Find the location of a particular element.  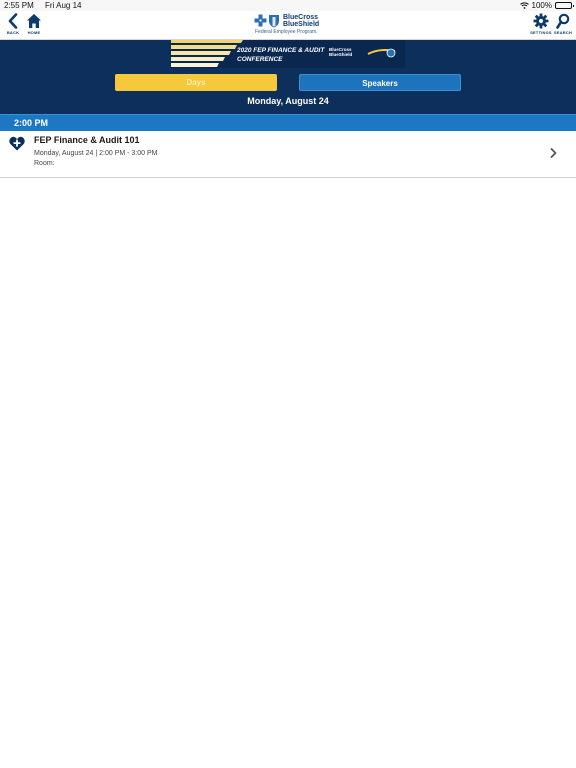

status-right: 100% is located at coordinates (546, 5).